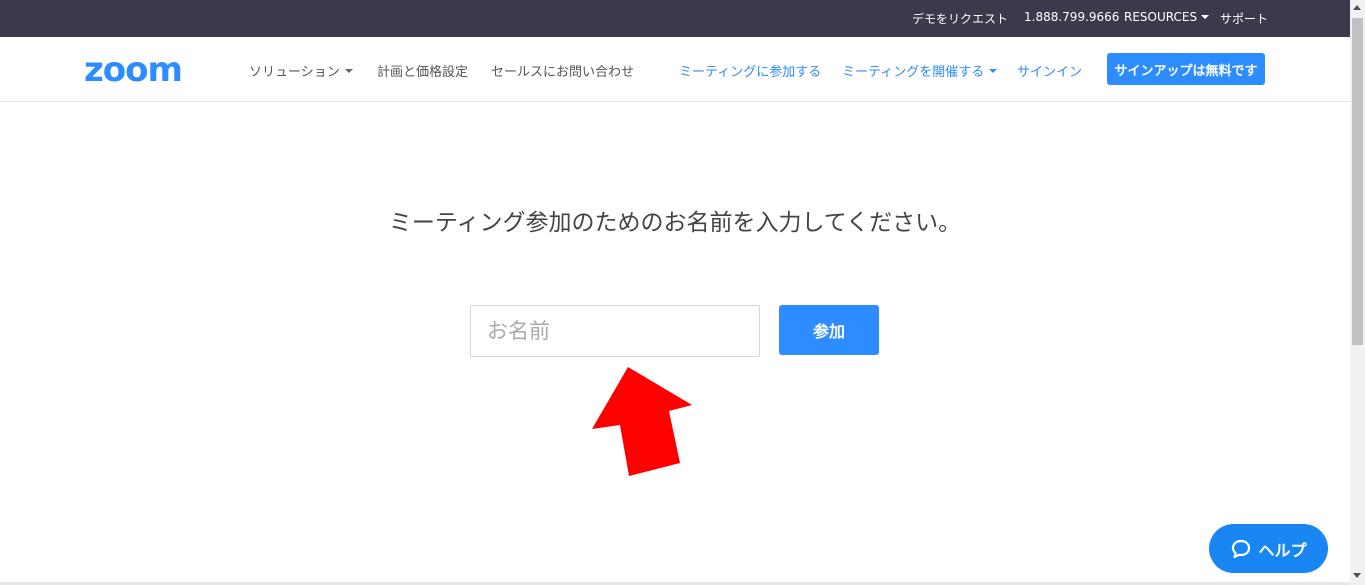  What do you see at coordinates (1186, 69) in the screenshot?
I see `sign-up-button: サインアップは無料です` at bounding box center [1186, 69].